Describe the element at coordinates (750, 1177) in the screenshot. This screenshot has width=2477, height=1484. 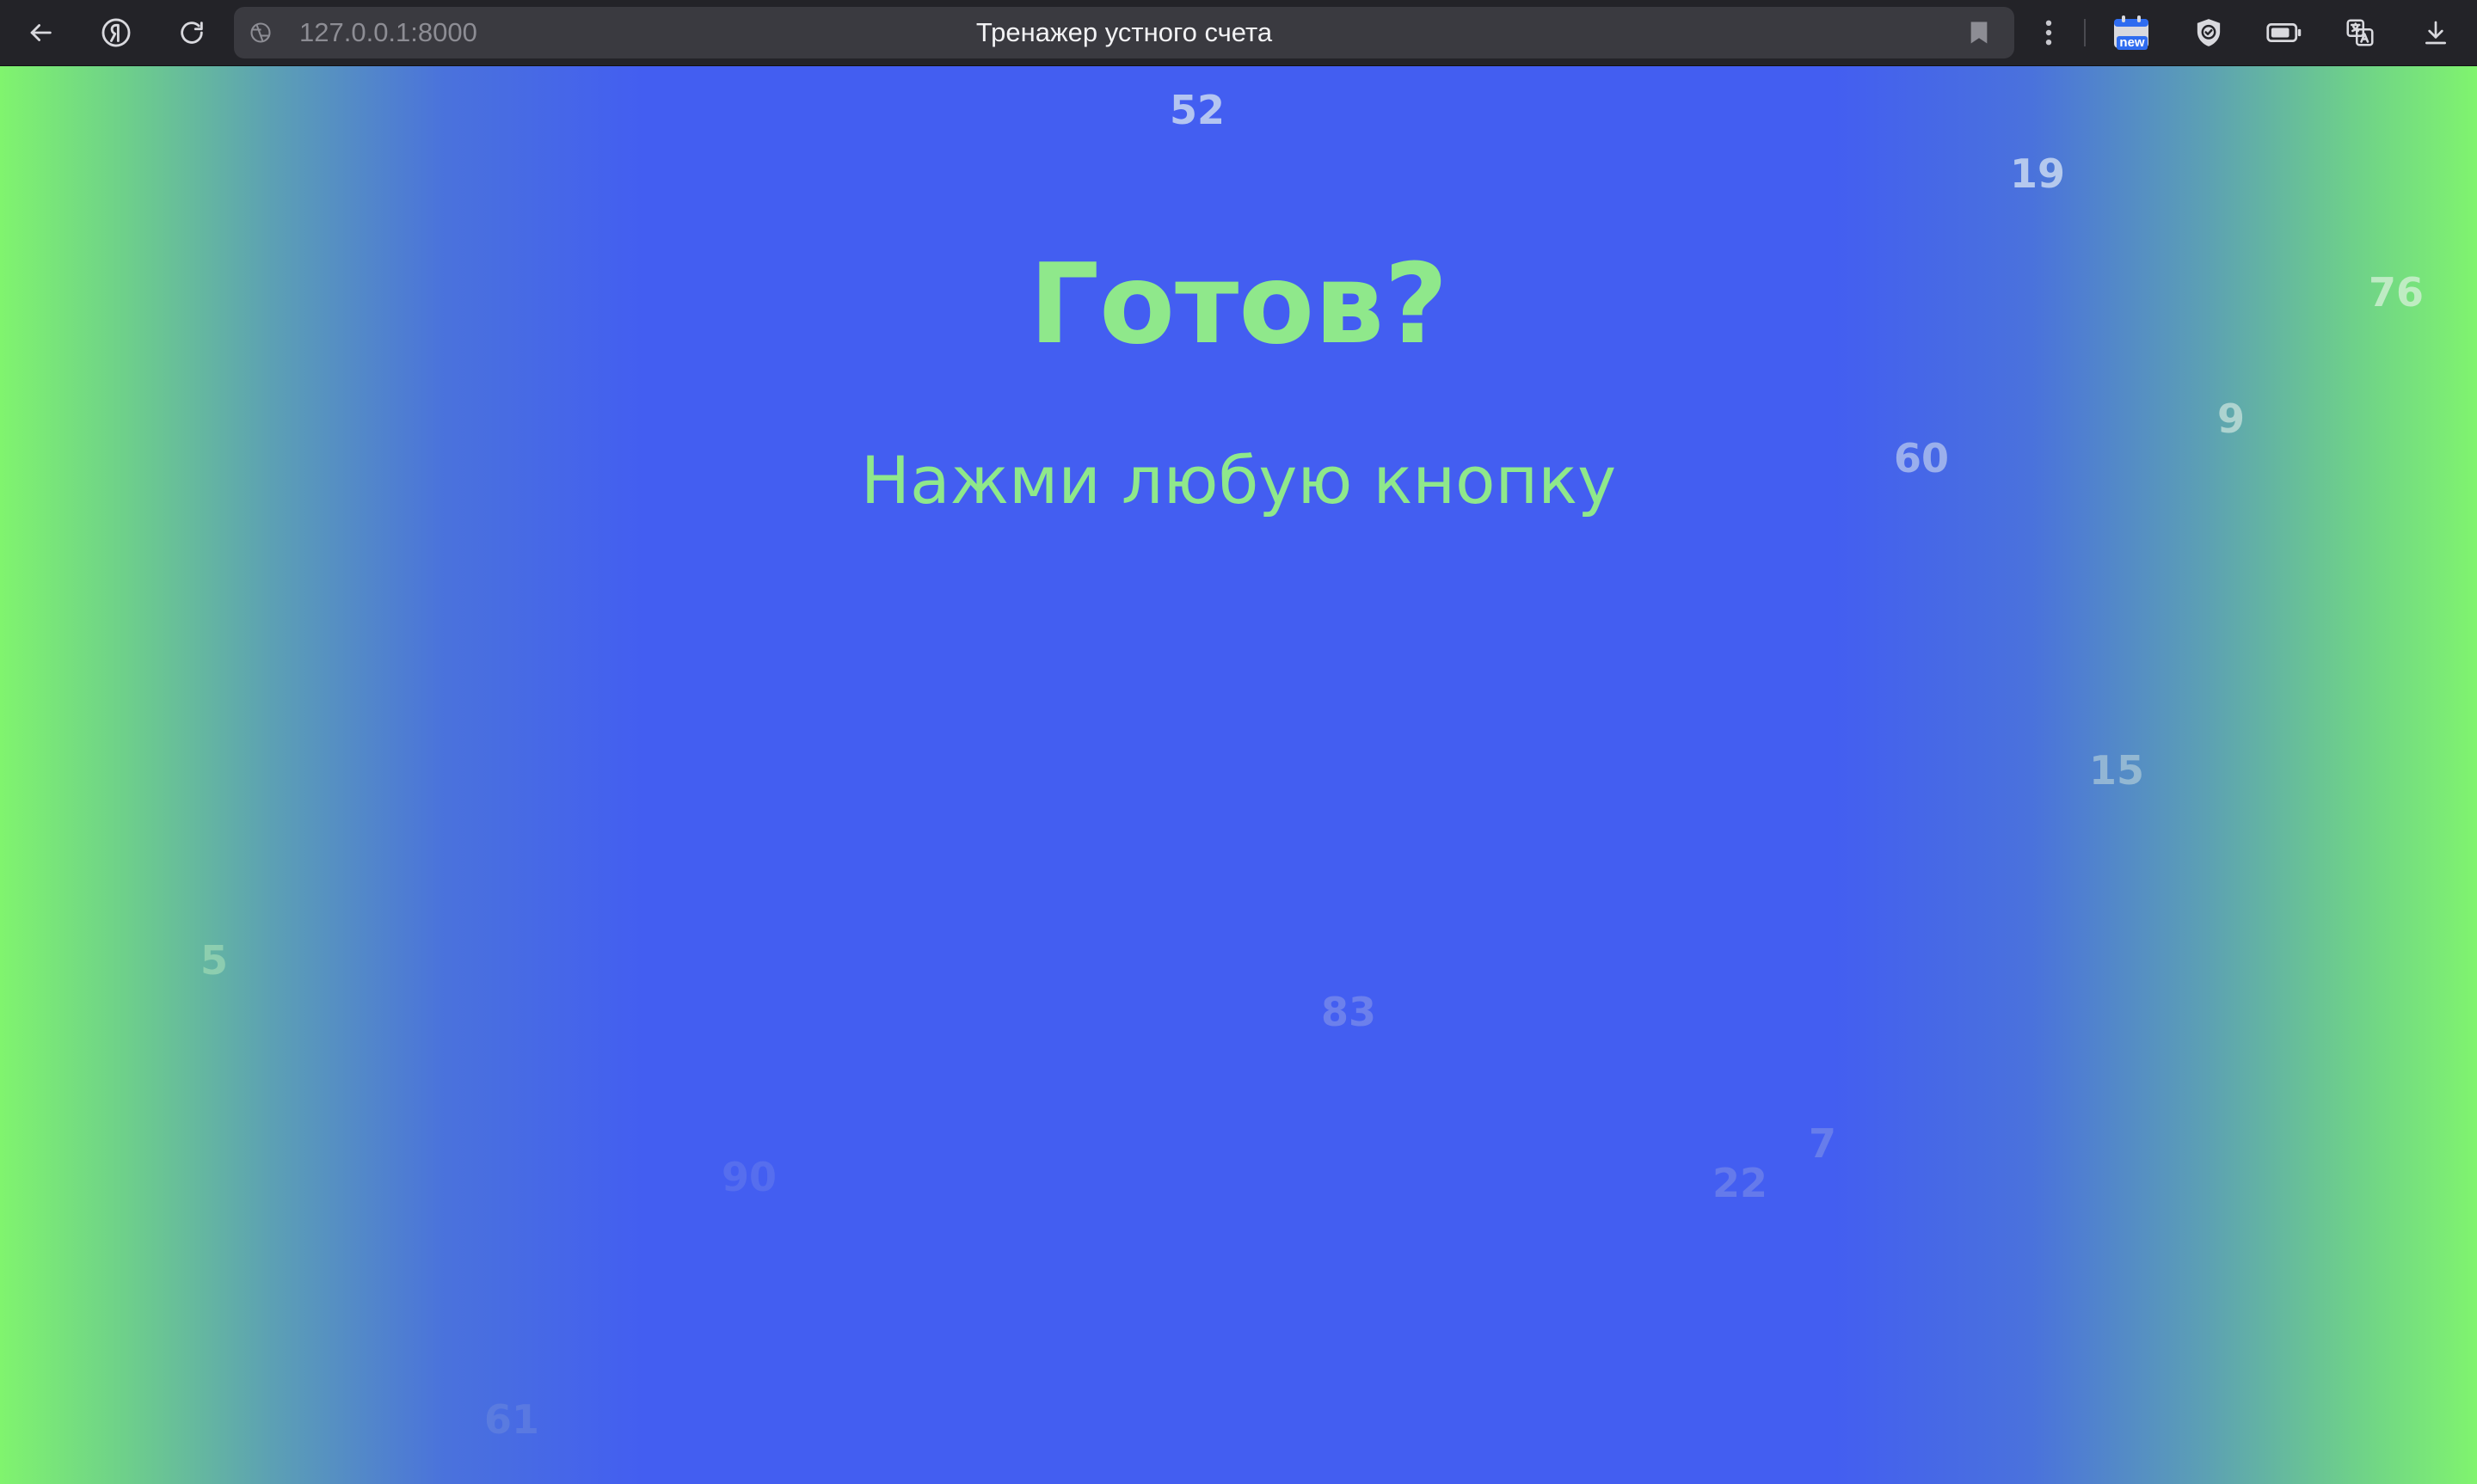
I see `floating-number: 90` at that location.